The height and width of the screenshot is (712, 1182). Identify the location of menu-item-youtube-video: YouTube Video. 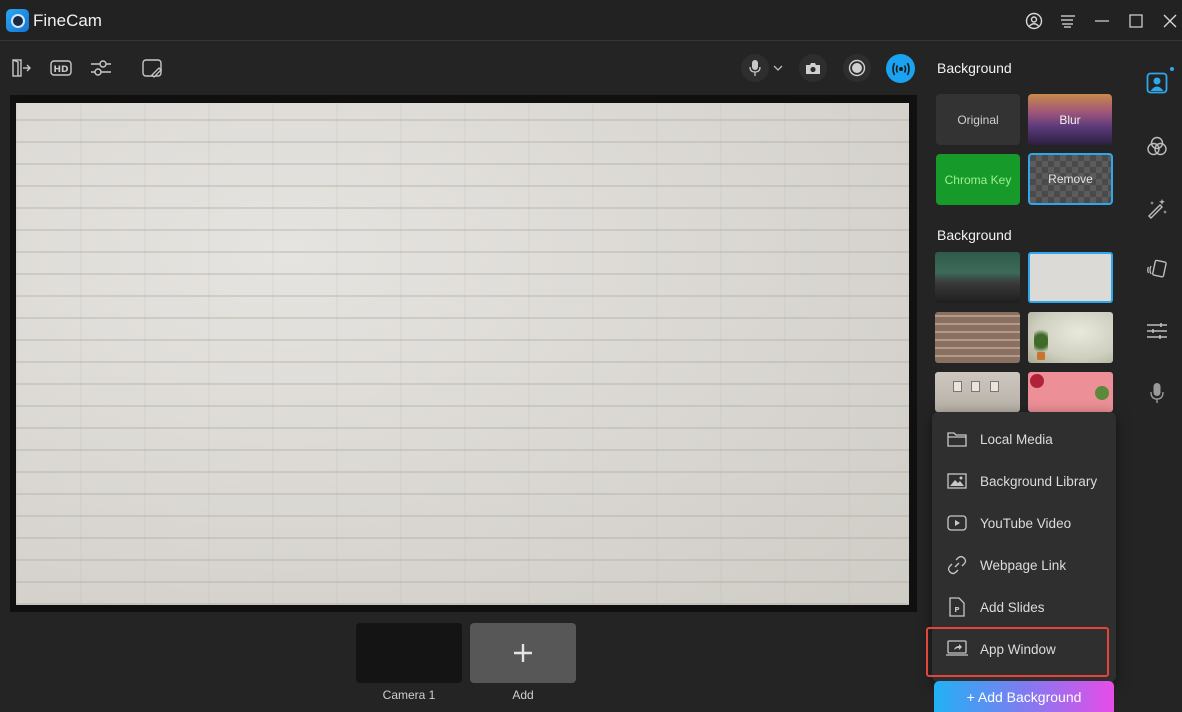
(1024, 523).